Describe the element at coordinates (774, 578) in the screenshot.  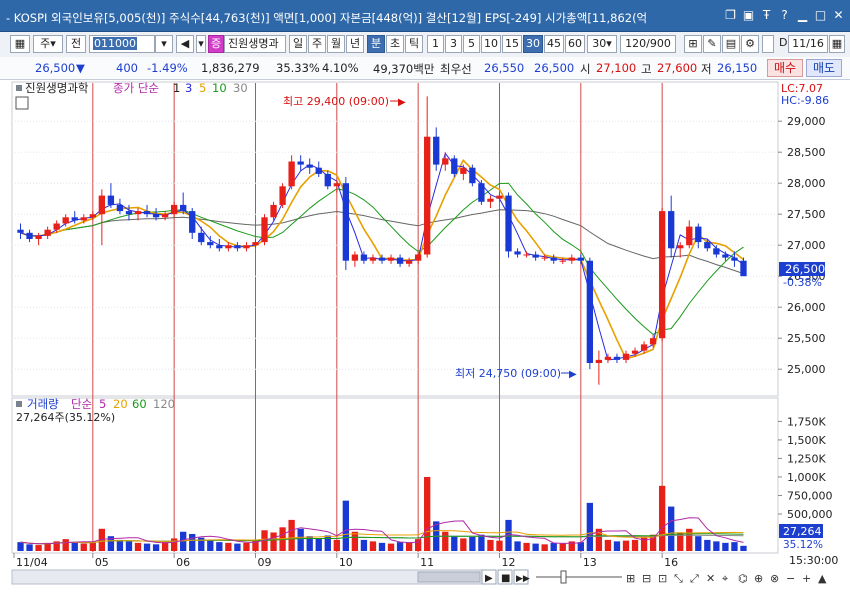
I see `chart-tool-icon: ⊗` at that location.